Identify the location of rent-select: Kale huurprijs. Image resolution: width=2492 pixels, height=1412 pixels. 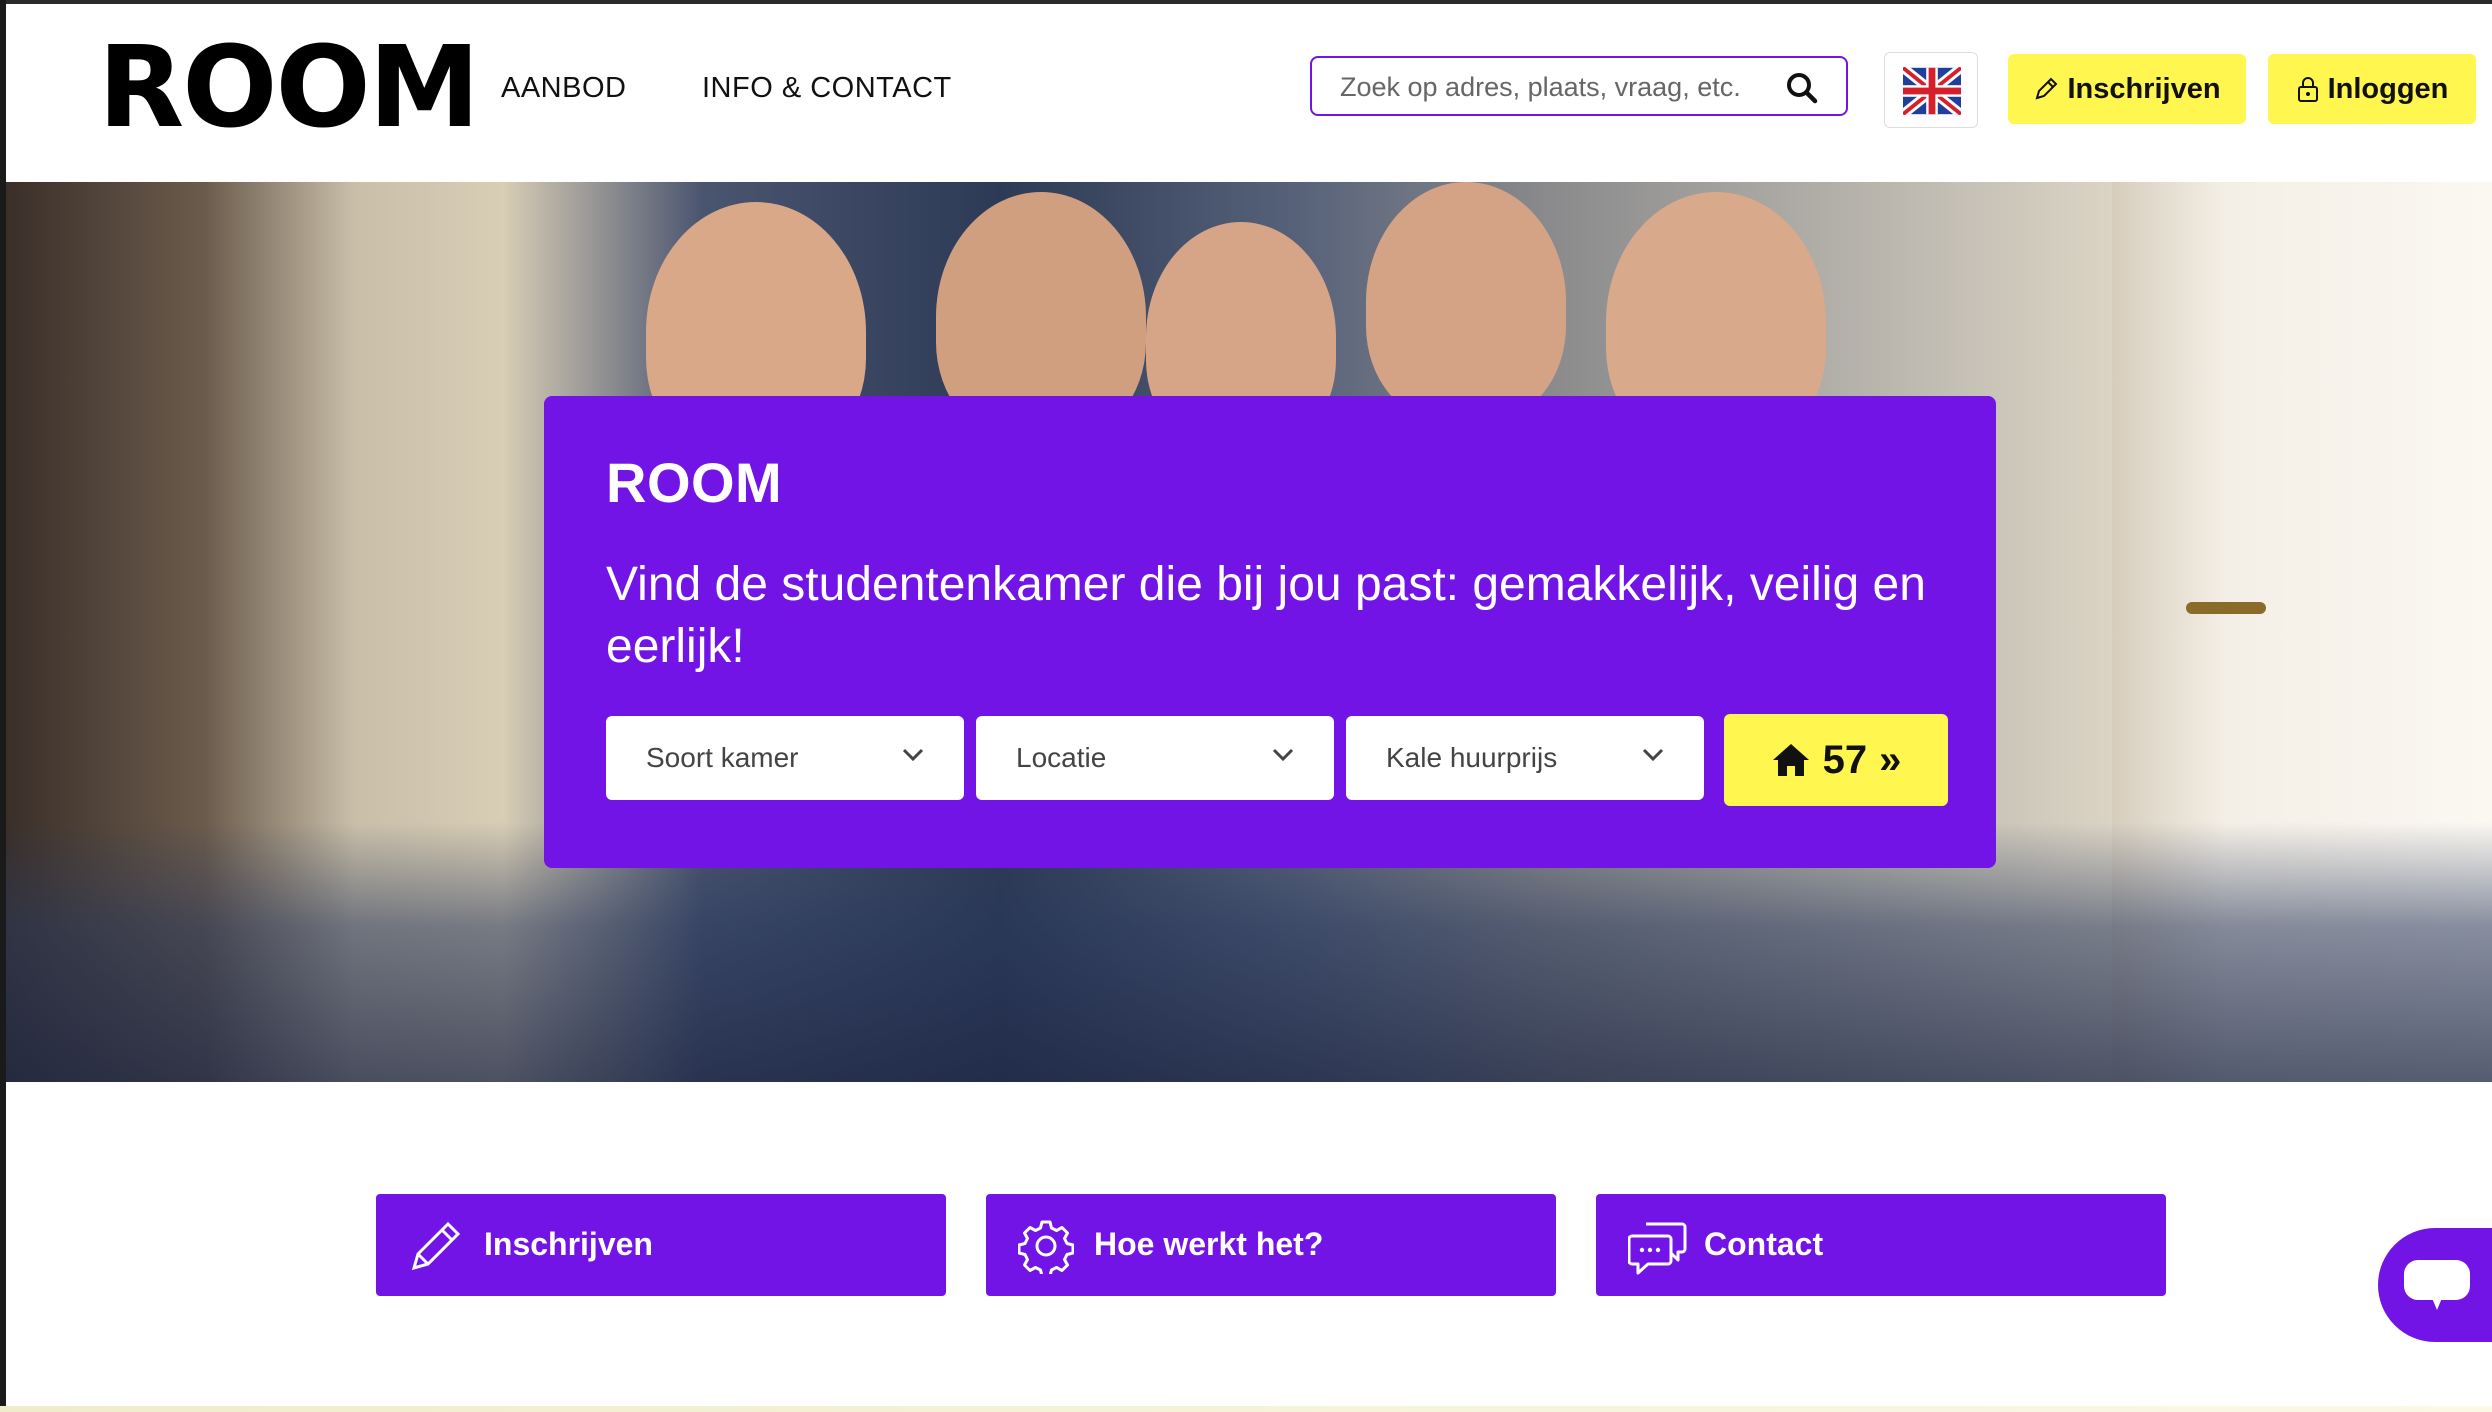
(1525, 758).